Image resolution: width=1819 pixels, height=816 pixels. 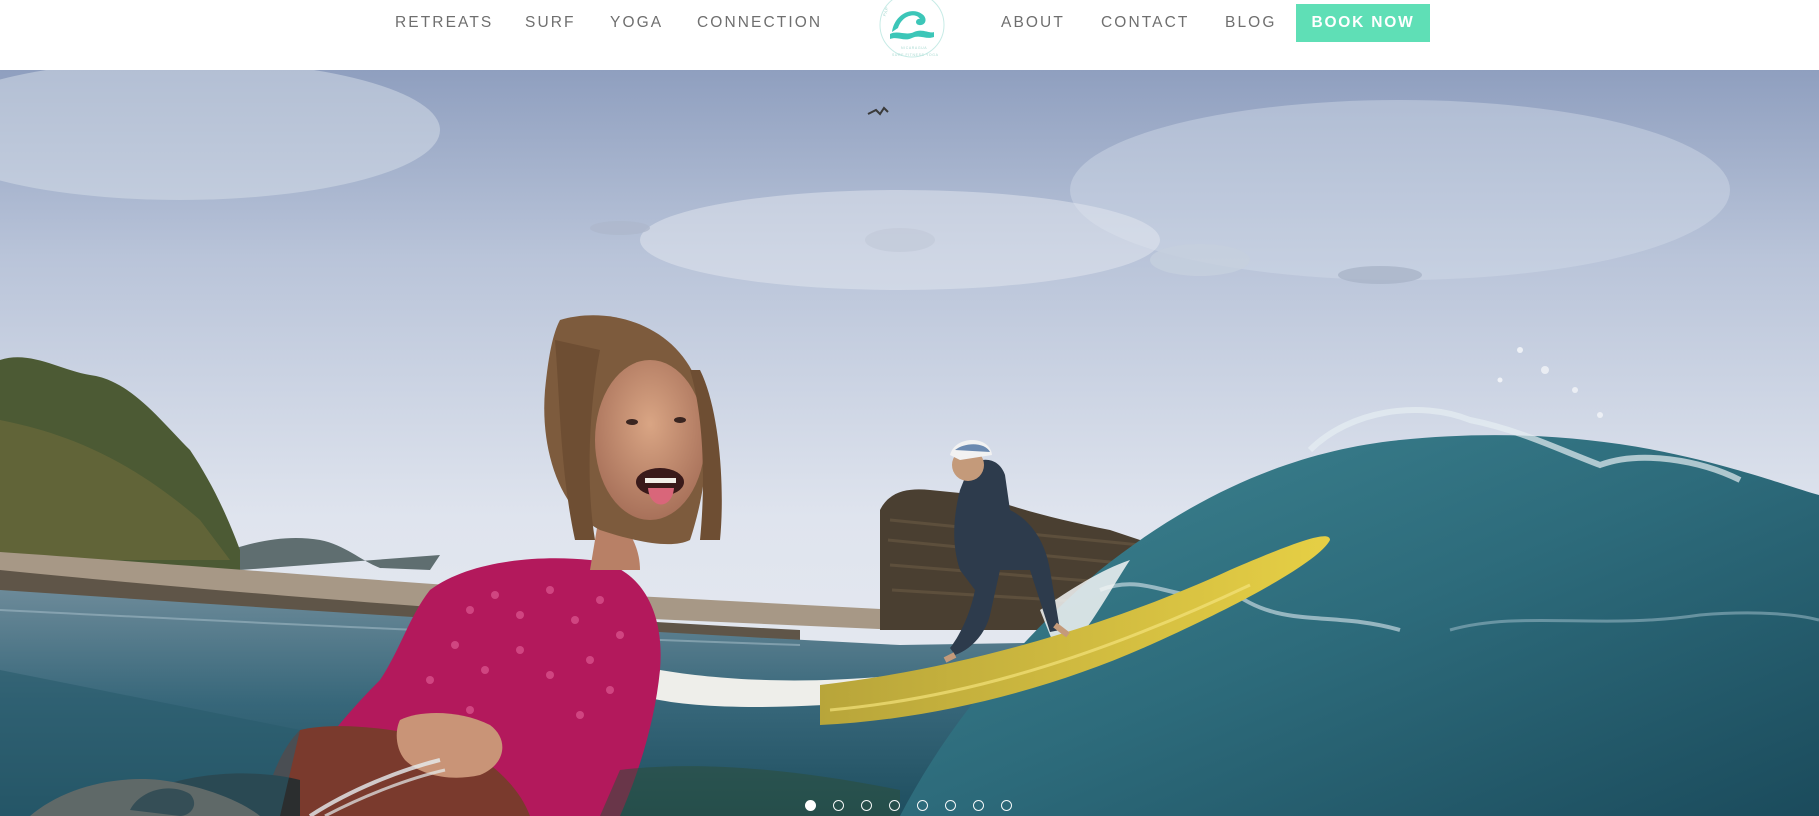 I want to click on nav-connection: CONNECTION, so click(x=759, y=23).